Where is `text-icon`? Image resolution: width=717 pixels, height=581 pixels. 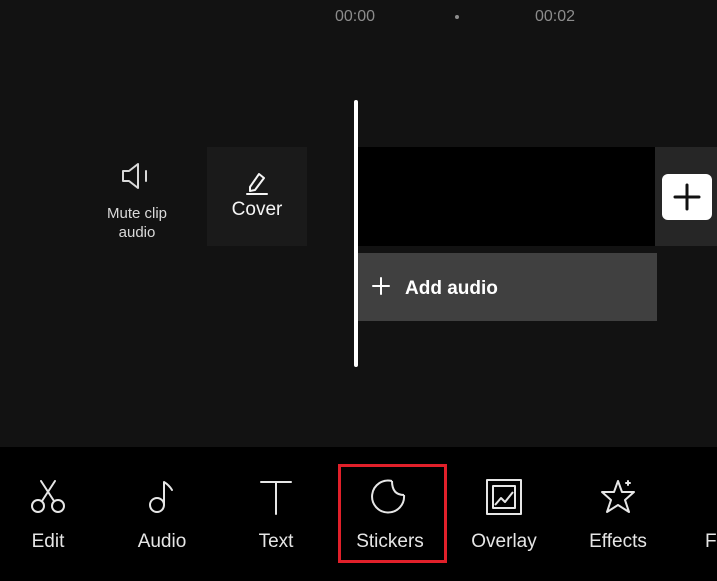
text-icon is located at coordinates (276, 497).